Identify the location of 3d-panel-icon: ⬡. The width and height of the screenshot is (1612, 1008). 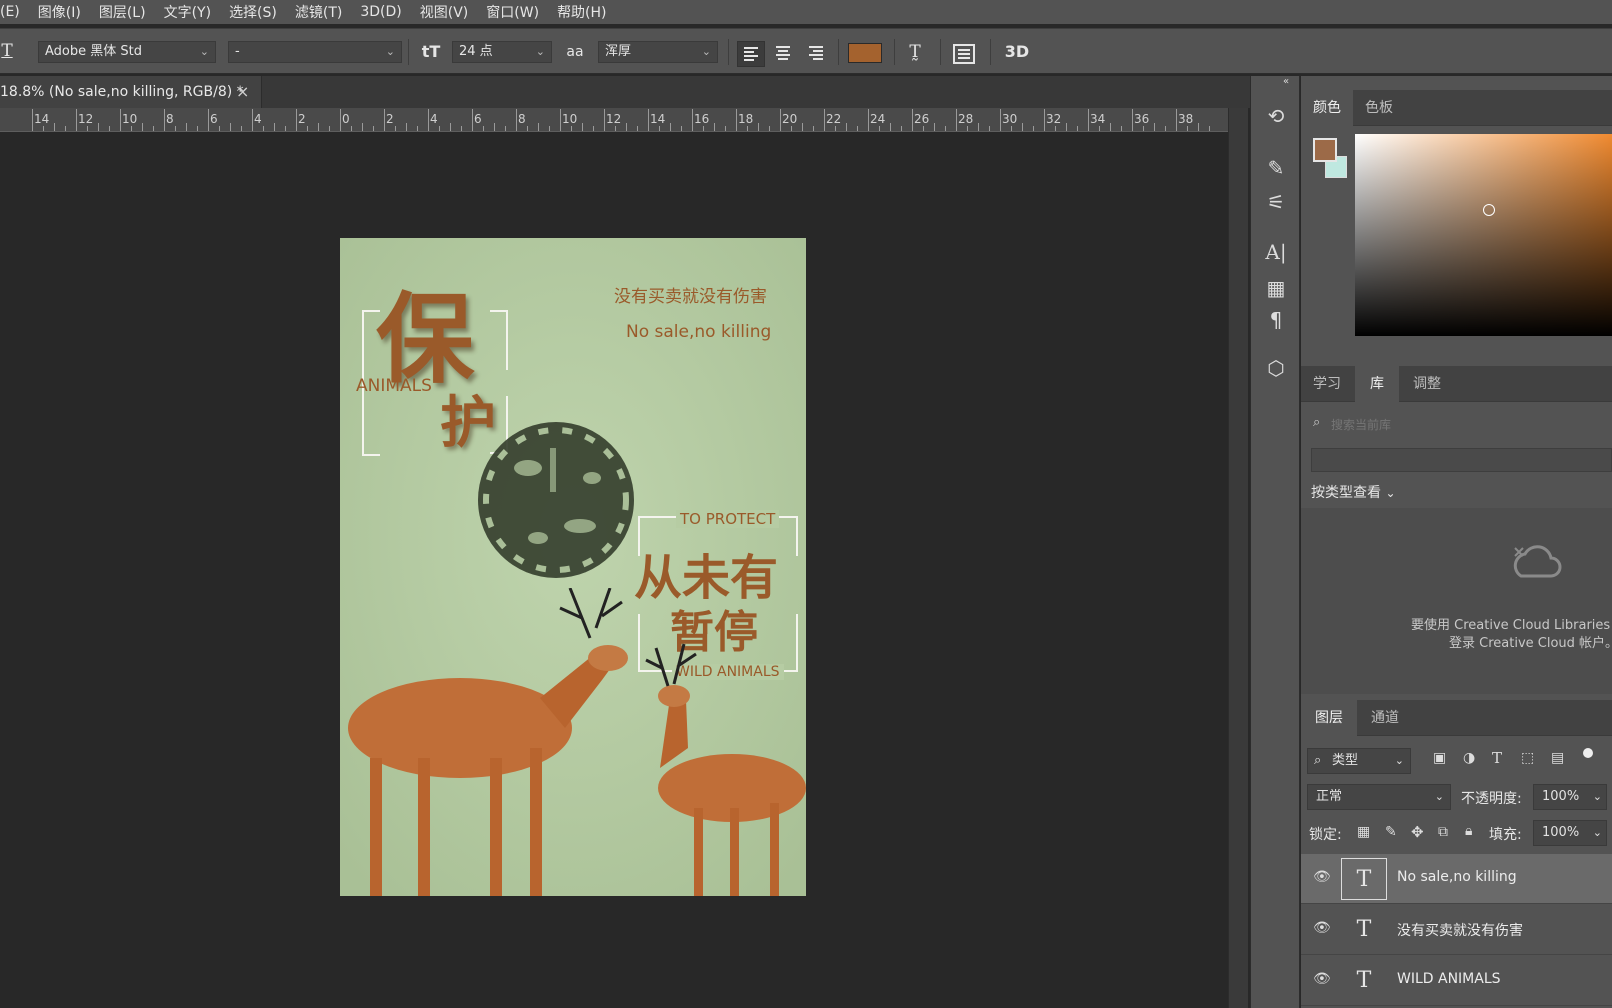
(1276, 368).